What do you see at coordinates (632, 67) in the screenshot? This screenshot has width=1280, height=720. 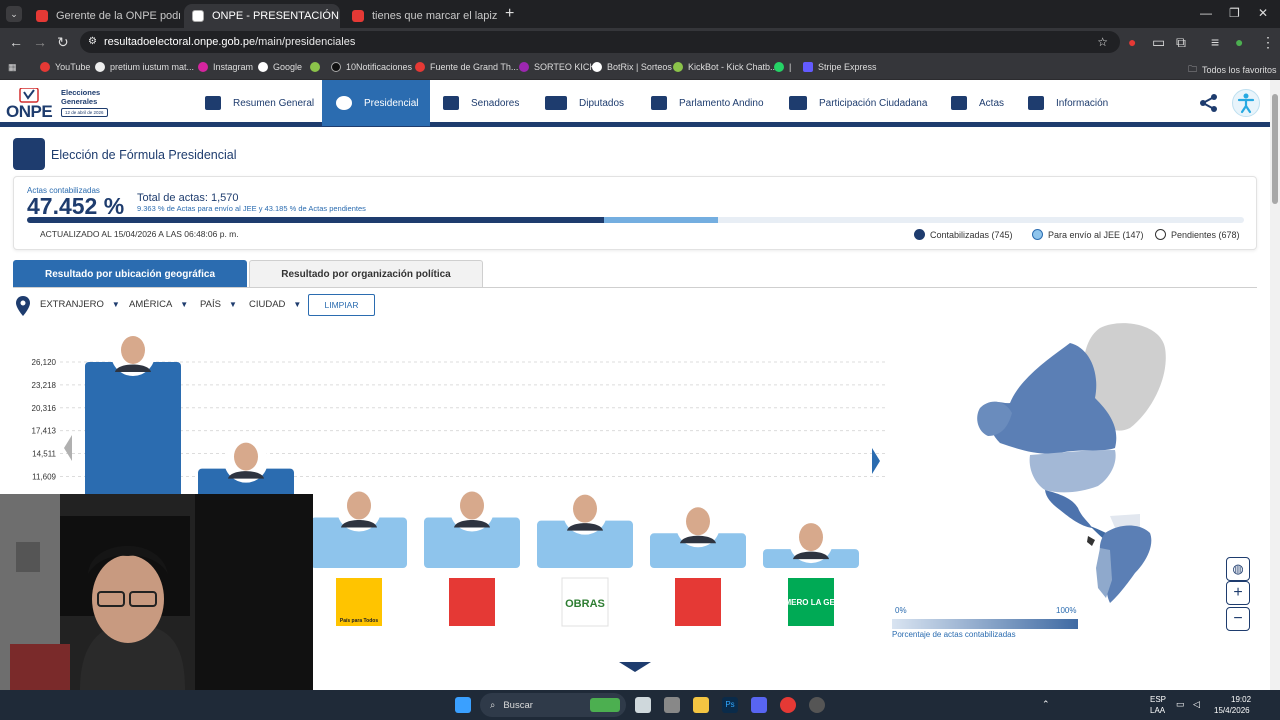 I see `bookmark-botrix: BotRix | Sorteos` at bounding box center [632, 67].